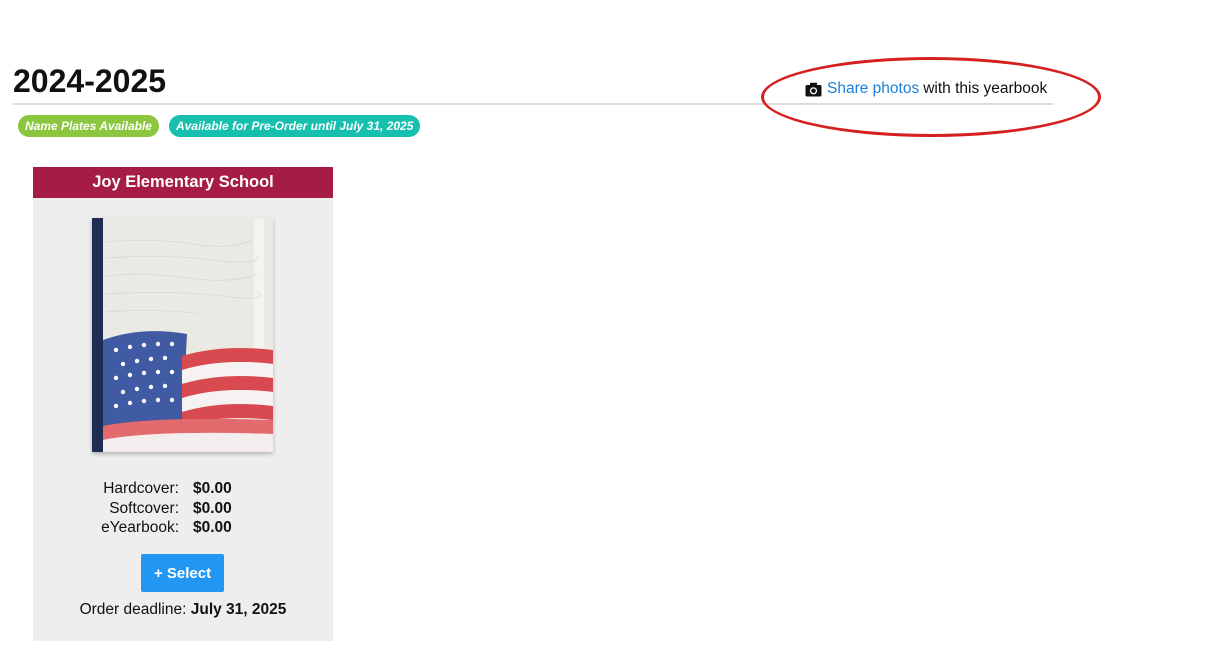  What do you see at coordinates (140, 527) in the screenshot?
I see `price-label: eYearbook:` at bounding box center [140, 527].